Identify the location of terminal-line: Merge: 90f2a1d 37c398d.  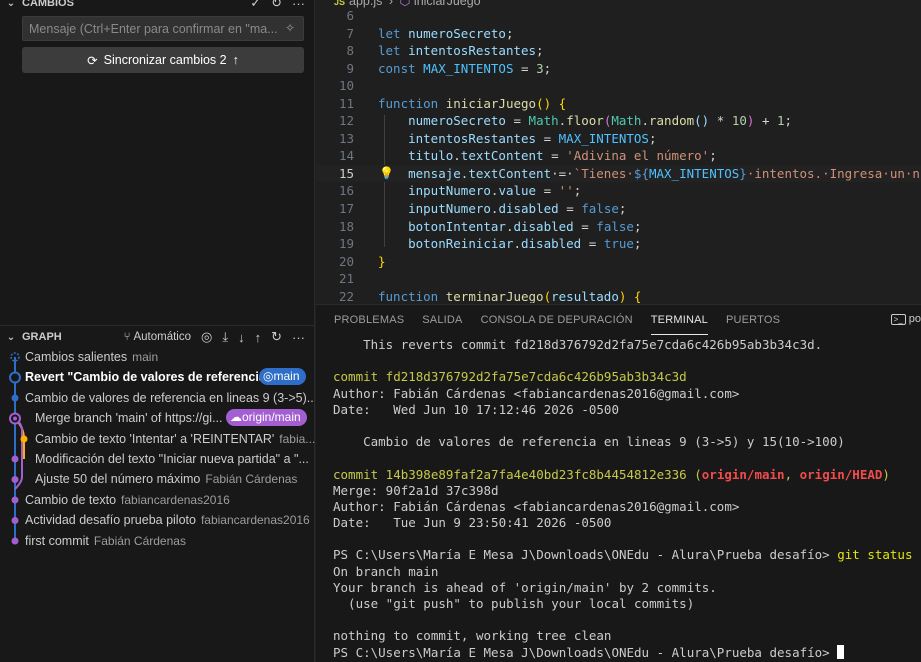
(416, 490).